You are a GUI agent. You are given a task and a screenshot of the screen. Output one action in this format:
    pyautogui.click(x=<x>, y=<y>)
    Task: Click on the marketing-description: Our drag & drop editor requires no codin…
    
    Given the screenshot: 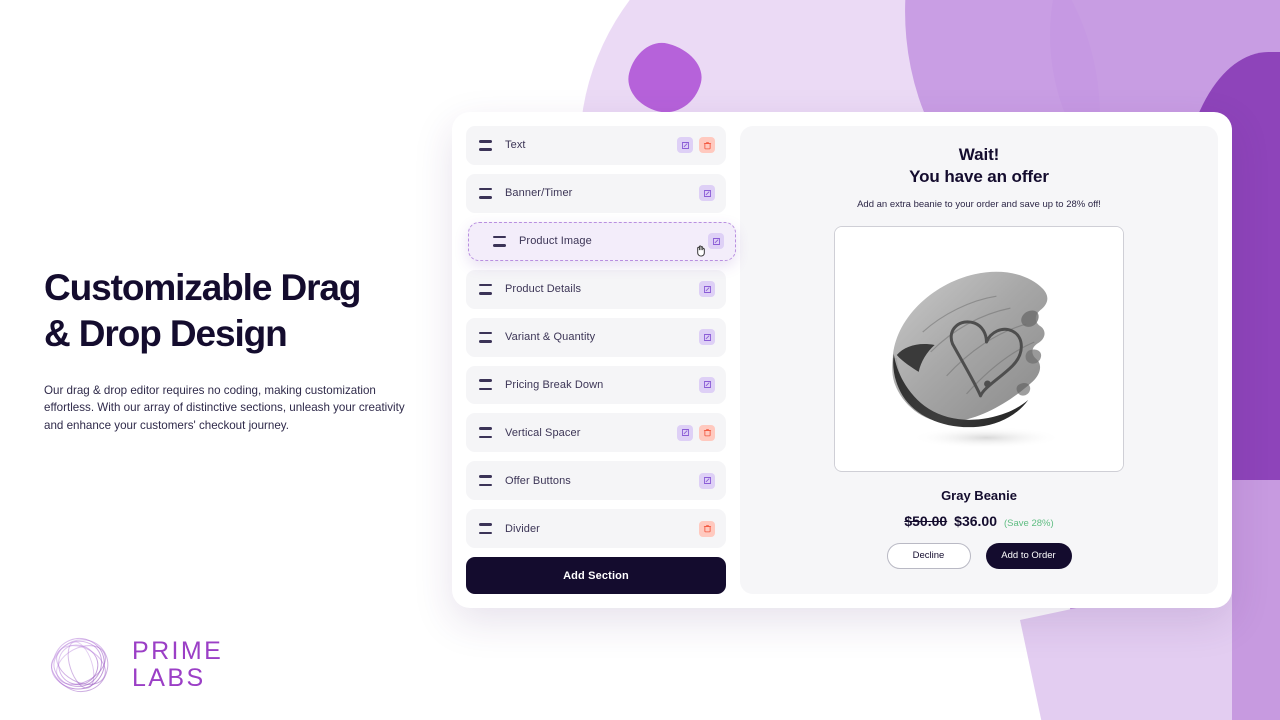 What is the action you would take?
    pyautogui.click(x=224, y=407)
    